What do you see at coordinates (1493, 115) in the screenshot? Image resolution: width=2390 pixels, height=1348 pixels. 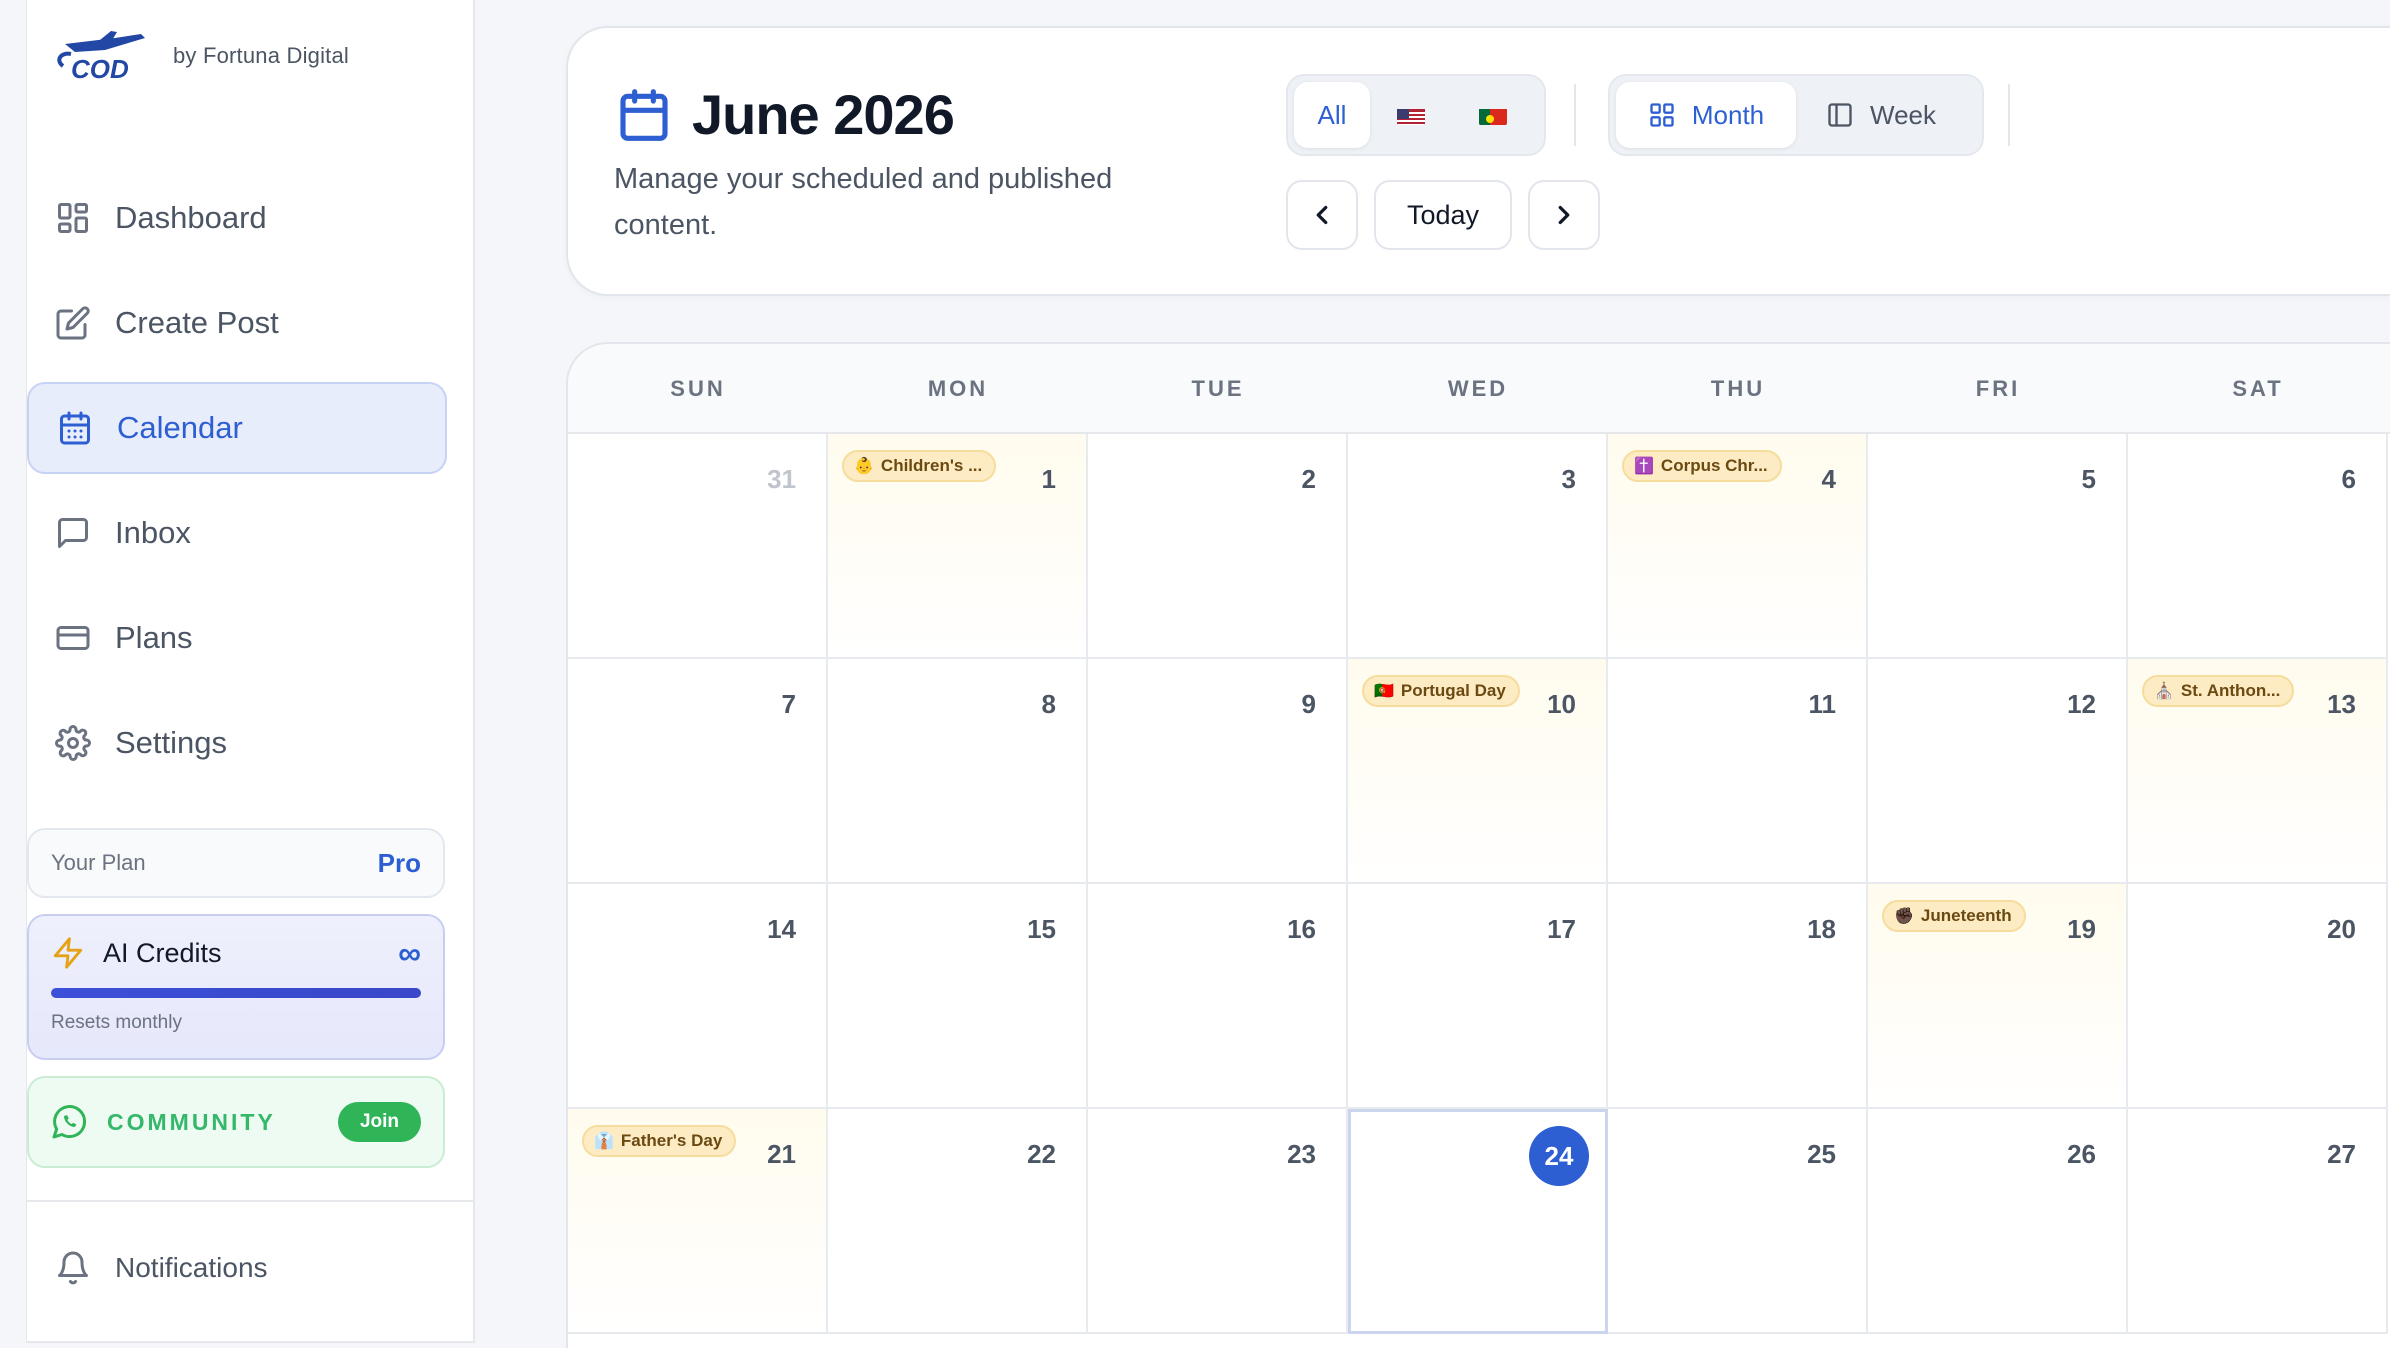 I see `filter-portugal-button` at bounding box center [1493, 115].